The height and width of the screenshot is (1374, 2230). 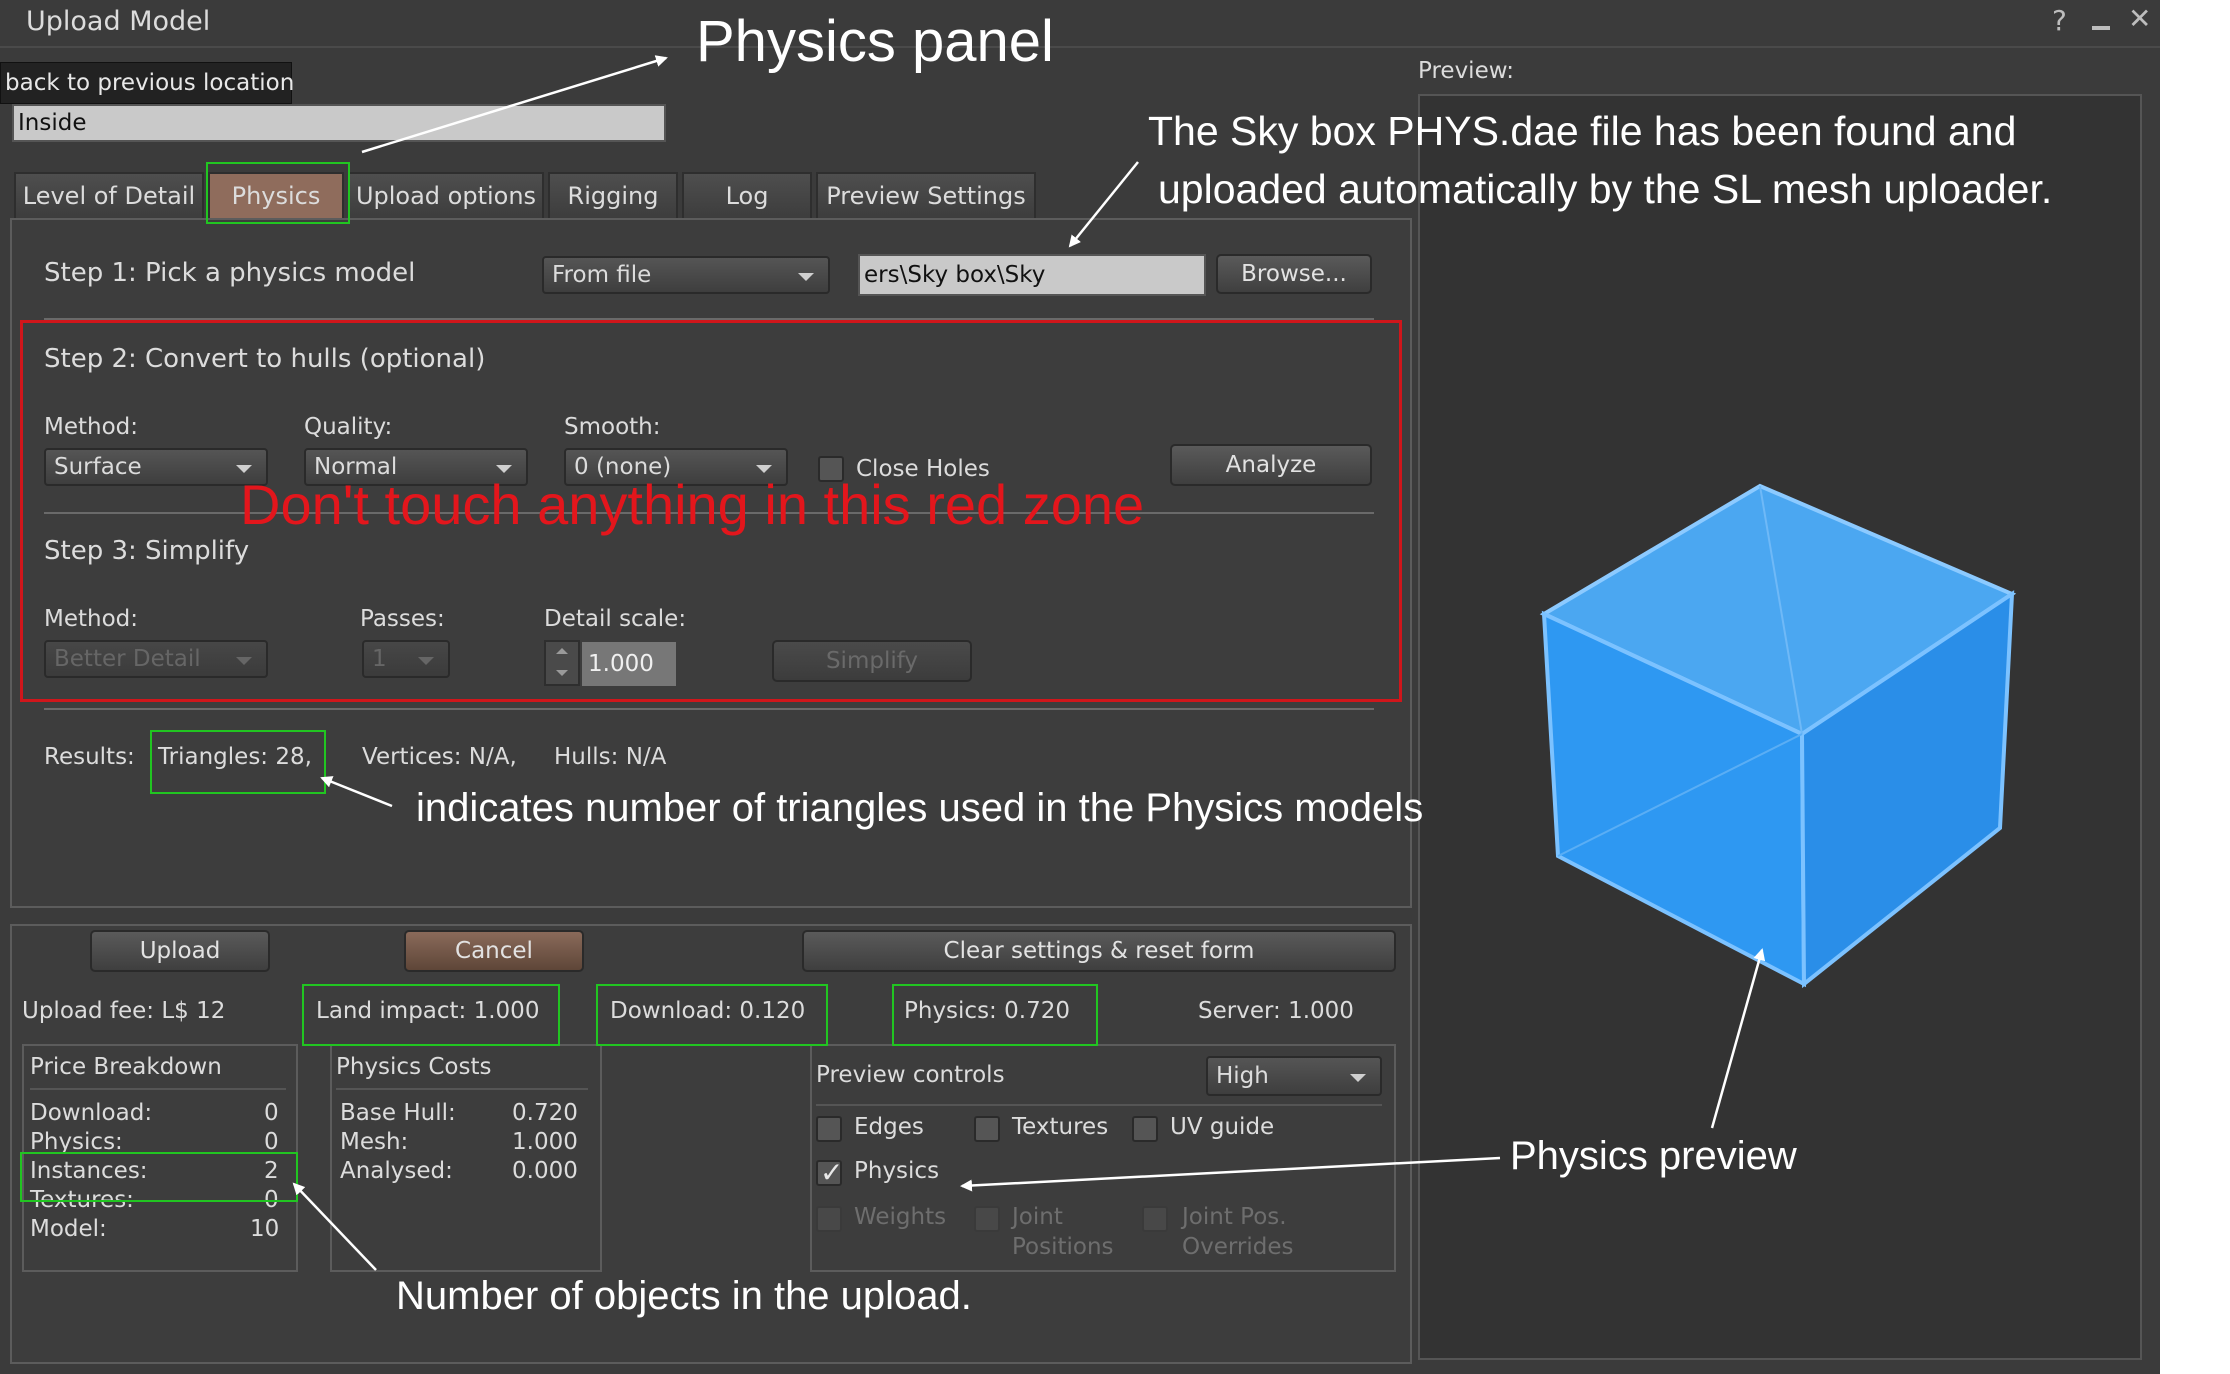 I want to click on arrow-to-triangles, so click(x=356, y=792).